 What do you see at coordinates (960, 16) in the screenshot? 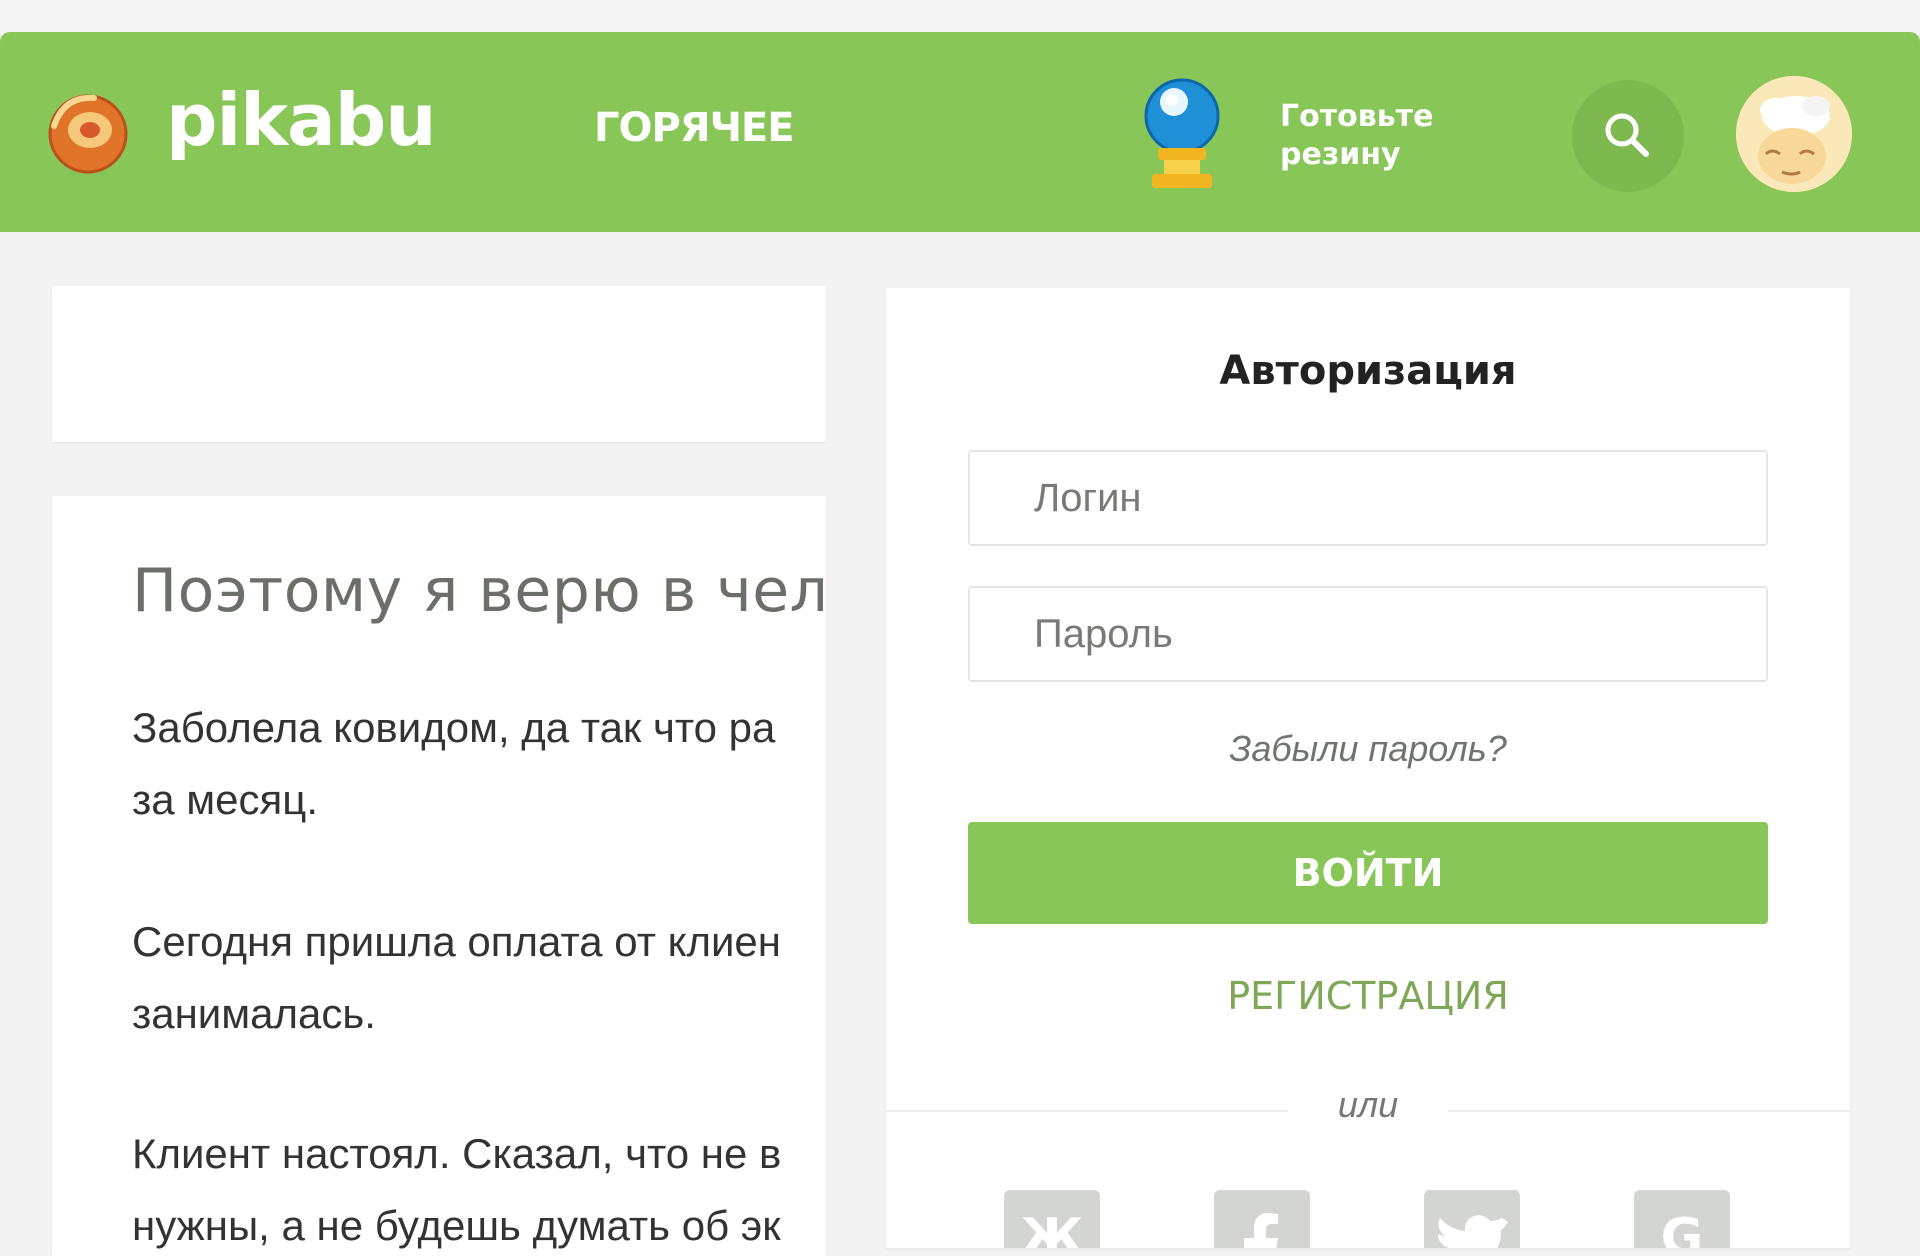
I see `browser-top-strip` at bounding box center [960, 16].